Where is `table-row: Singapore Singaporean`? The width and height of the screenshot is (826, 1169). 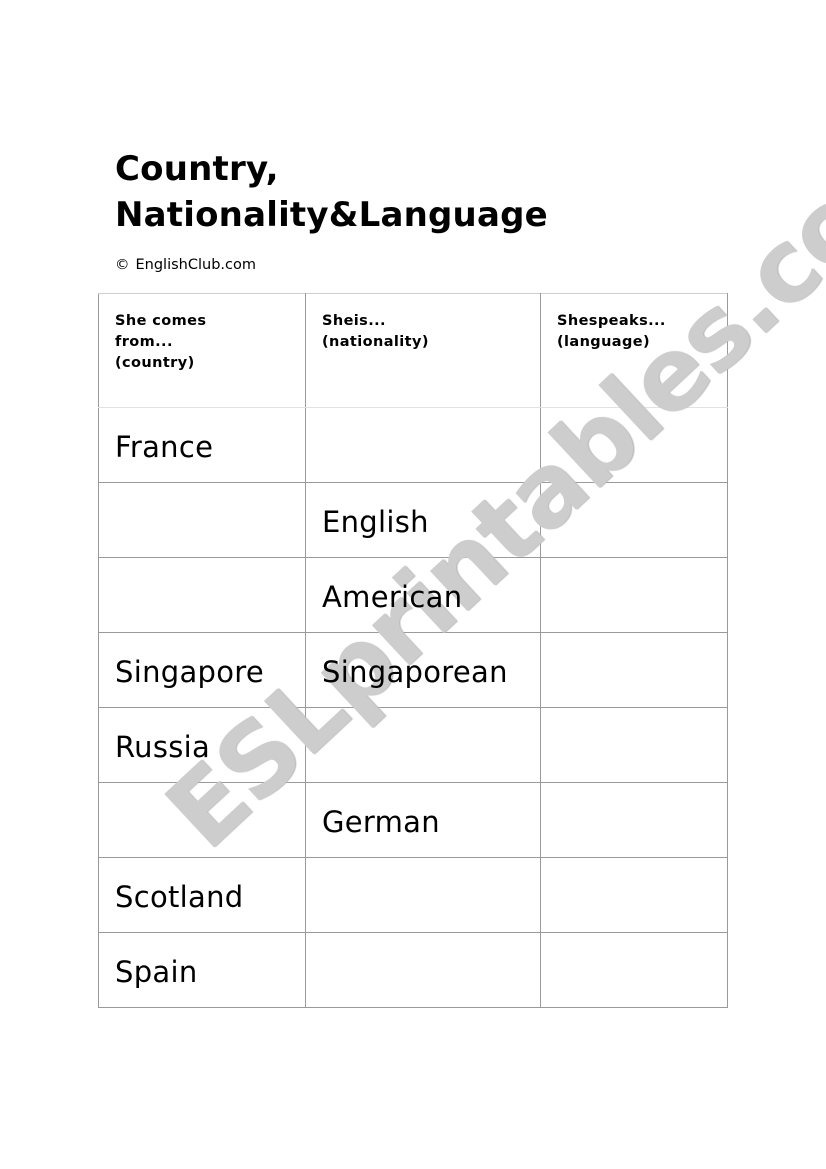
table-row: Singapore Singaporean is located at coordinates (413, 670).